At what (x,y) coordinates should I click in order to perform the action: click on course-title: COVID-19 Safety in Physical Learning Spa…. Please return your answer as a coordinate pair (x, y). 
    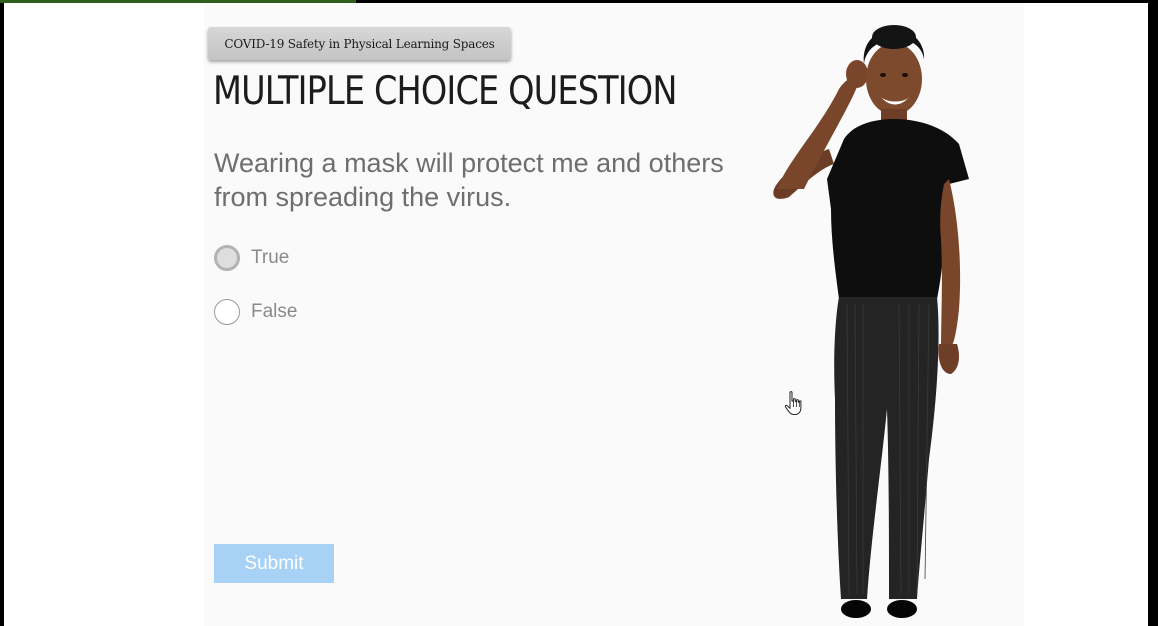
    Looking at the image, I should click on (359, 43).